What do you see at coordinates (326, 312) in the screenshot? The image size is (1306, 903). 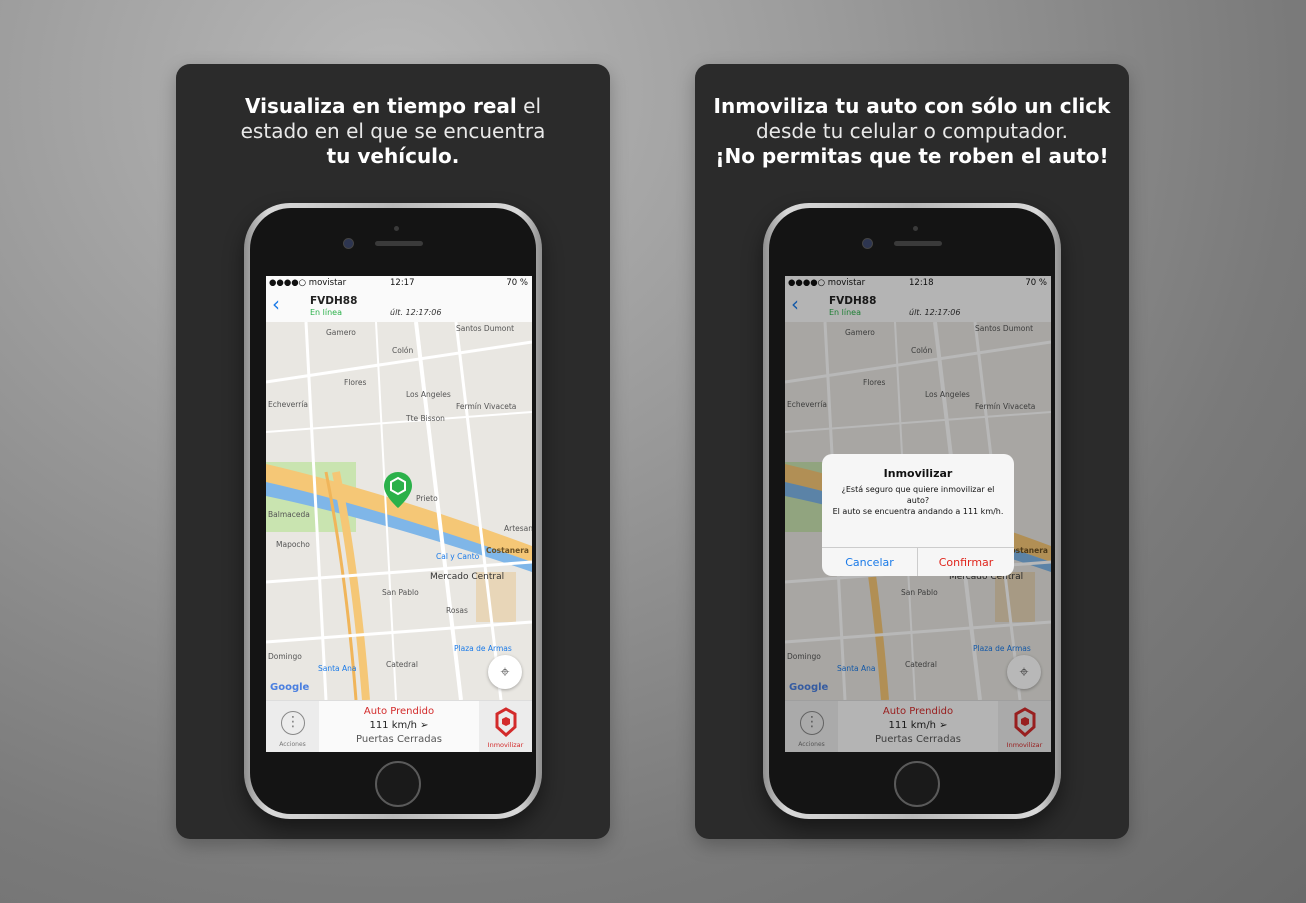 I see `online-status: En línea` at bounding box center [326, 312].